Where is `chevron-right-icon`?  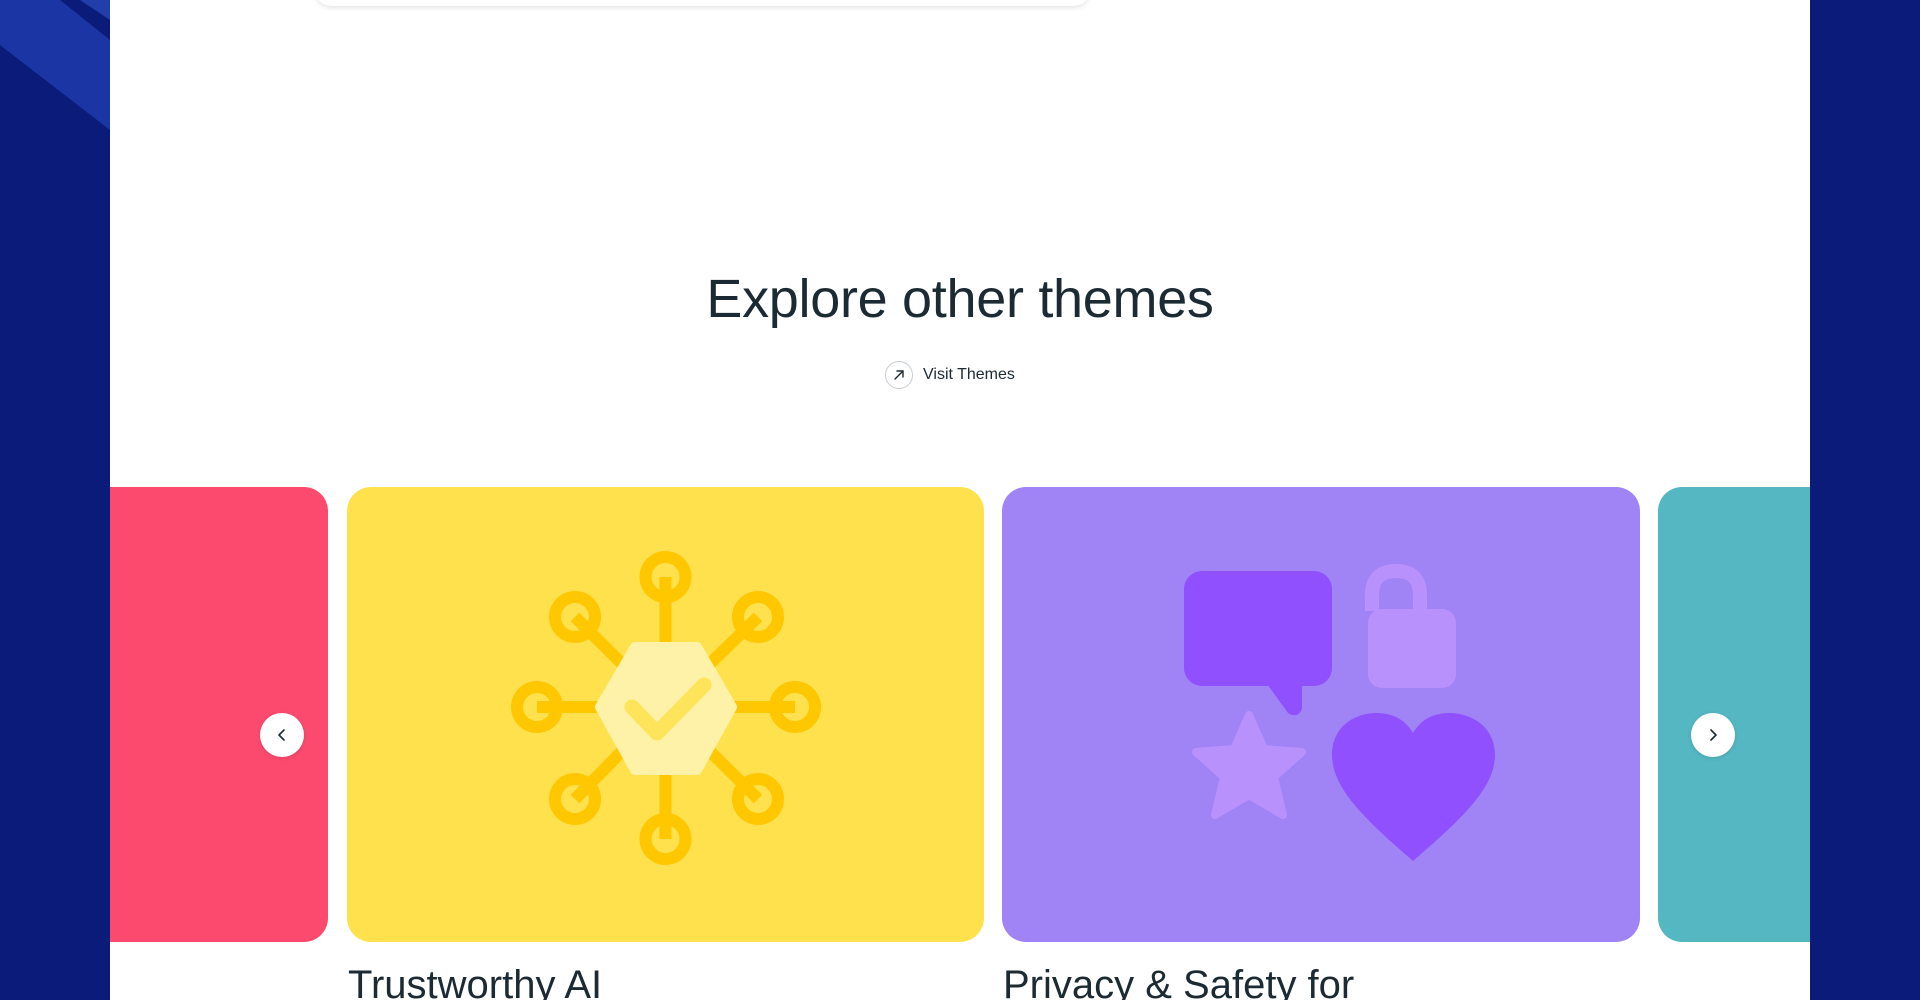 chevron-right-icon is located at coordinates (1713, 735).